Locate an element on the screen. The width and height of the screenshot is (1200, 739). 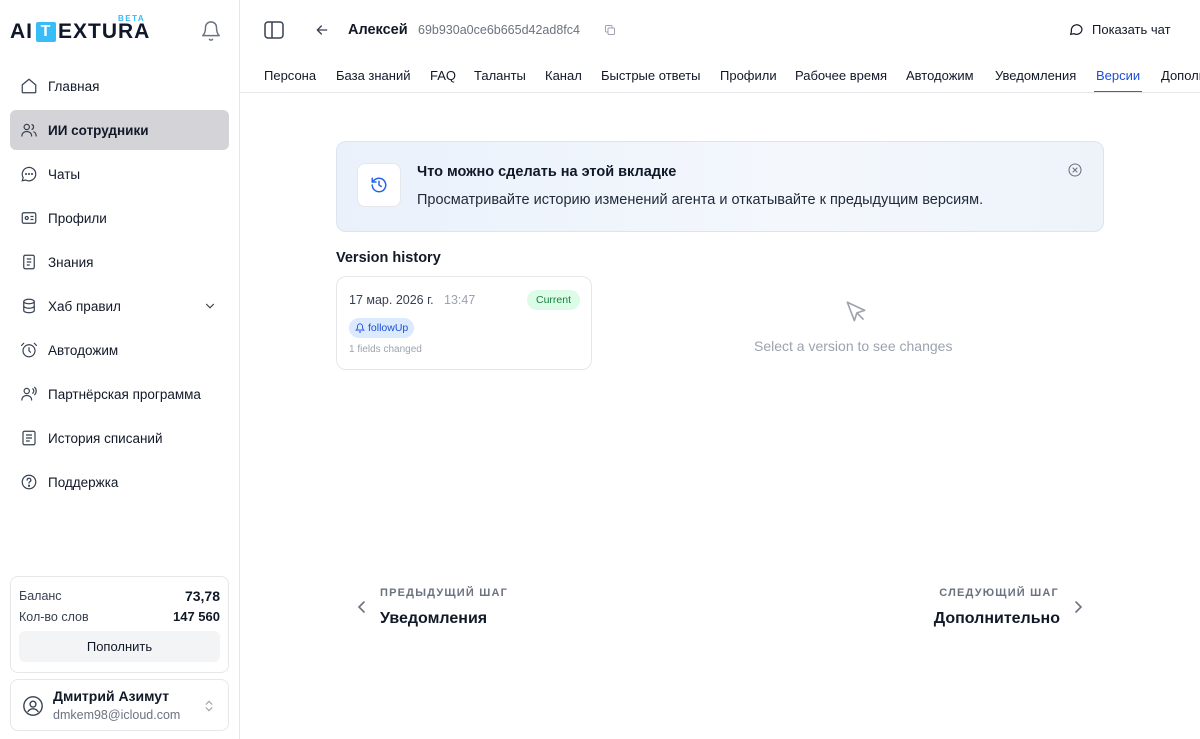
sidebar-toggle-icon is located at coordinates (274, 30).